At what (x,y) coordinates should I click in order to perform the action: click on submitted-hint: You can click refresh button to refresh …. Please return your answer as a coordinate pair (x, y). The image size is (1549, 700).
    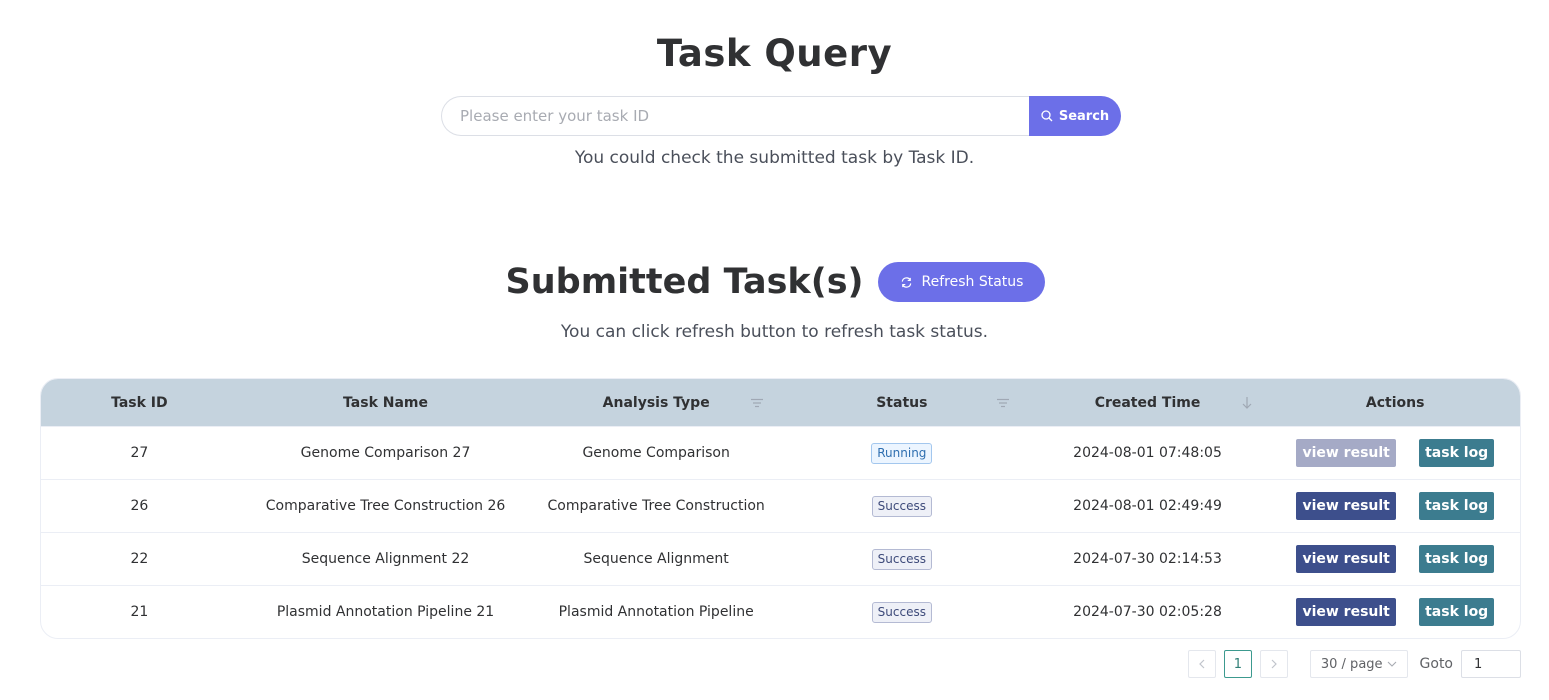
    Looking at the image, I should click on (774, 332).